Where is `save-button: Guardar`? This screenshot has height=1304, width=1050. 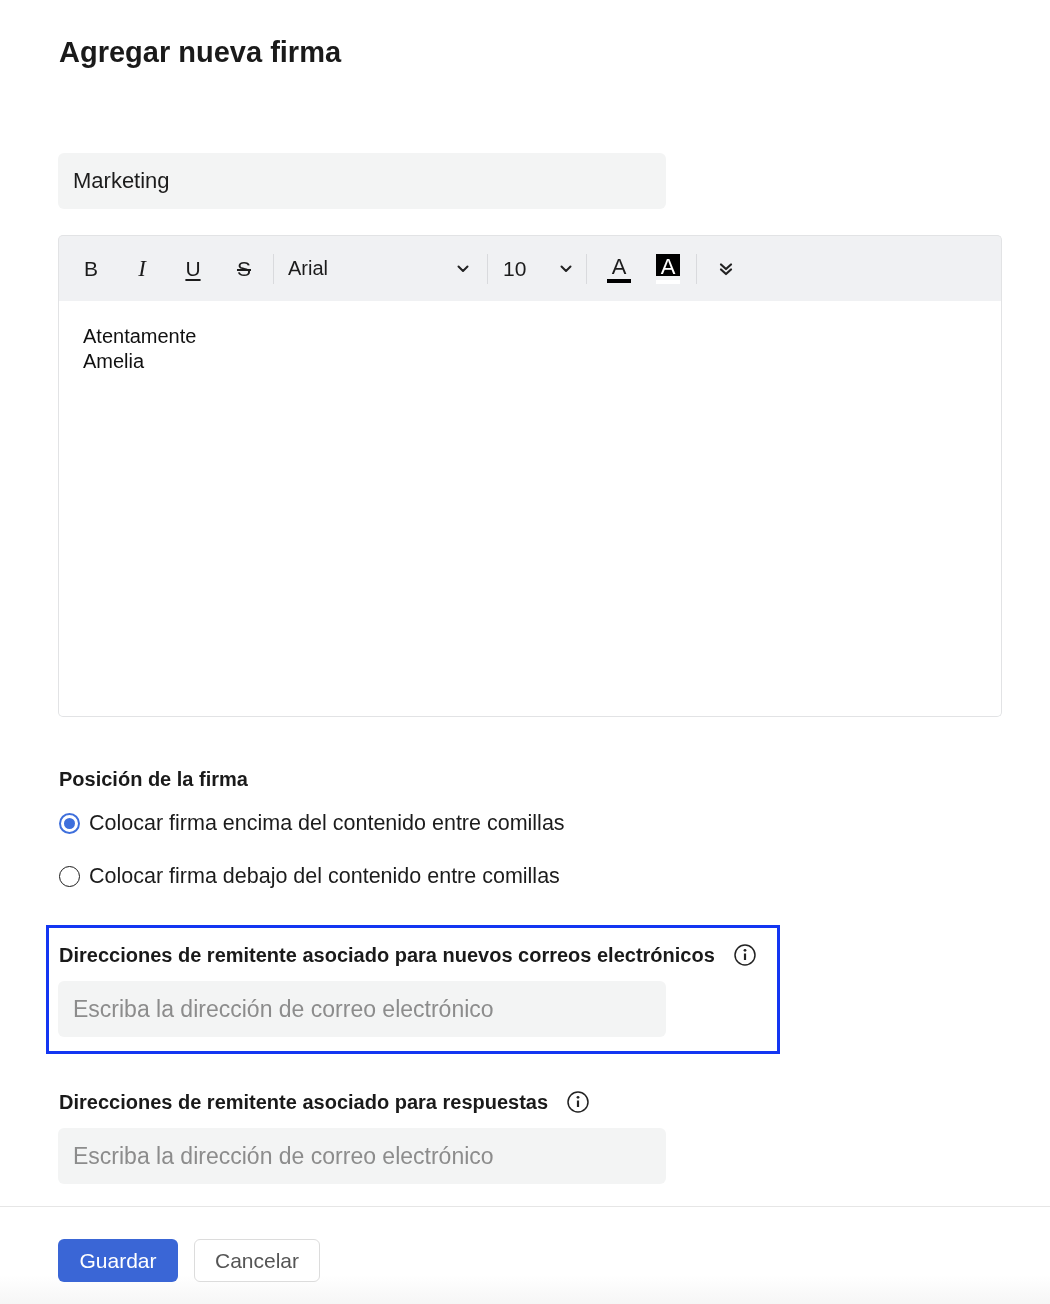 save-button: Guardar is located at coordinates (118, 1260).